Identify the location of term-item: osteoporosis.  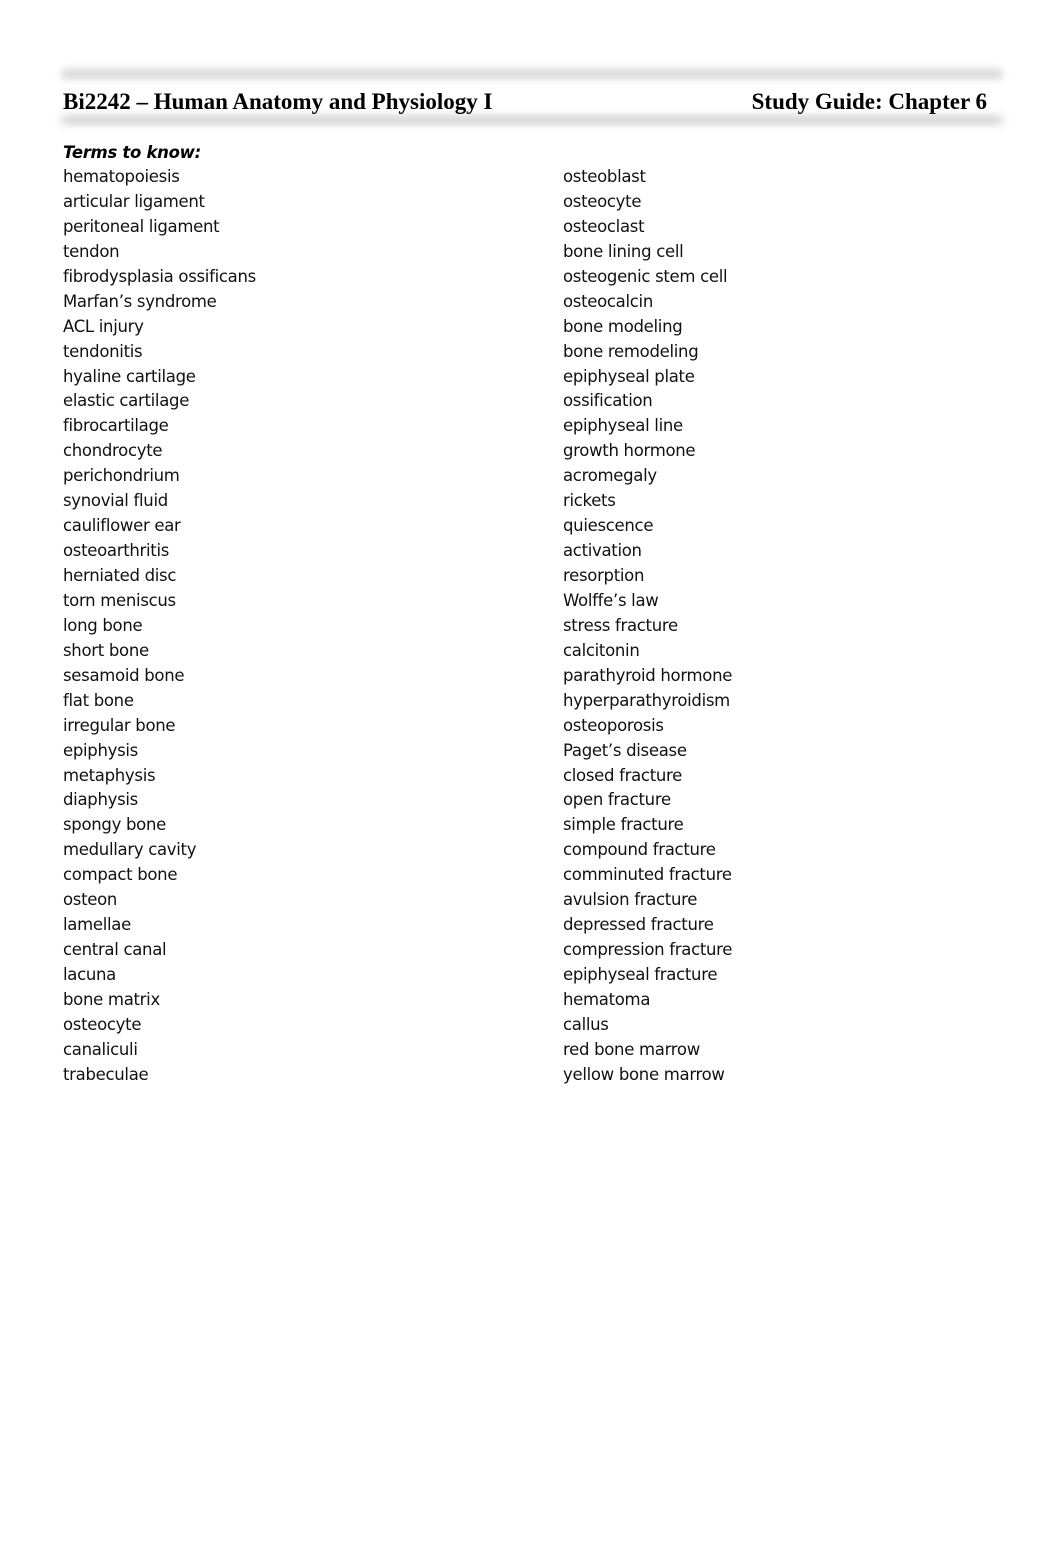
(613, 725).